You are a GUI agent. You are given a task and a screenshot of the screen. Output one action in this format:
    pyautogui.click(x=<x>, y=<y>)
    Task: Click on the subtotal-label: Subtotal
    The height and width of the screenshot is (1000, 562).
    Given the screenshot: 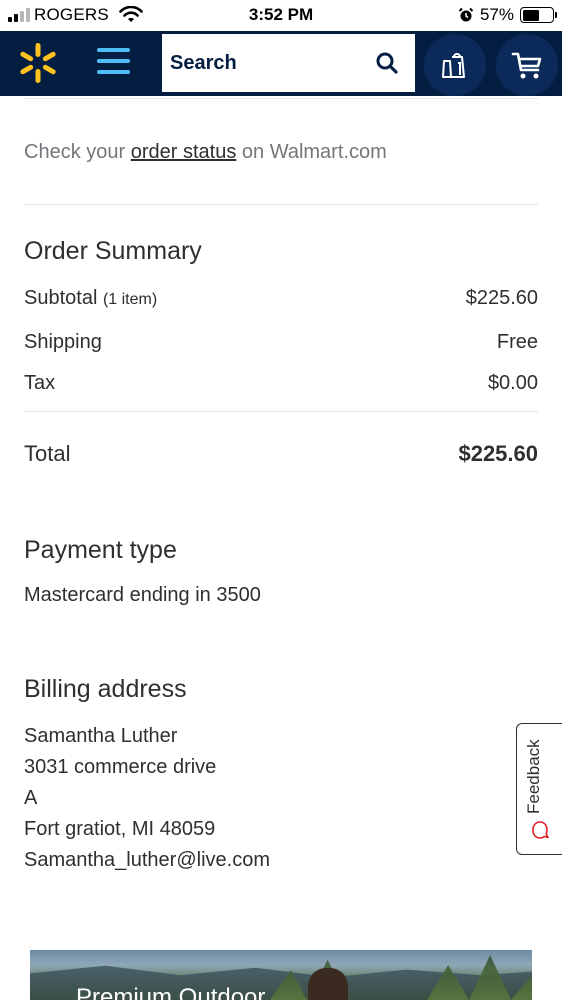 What is the action you would take?
    pyautogui.click(x=61, y=298)
    